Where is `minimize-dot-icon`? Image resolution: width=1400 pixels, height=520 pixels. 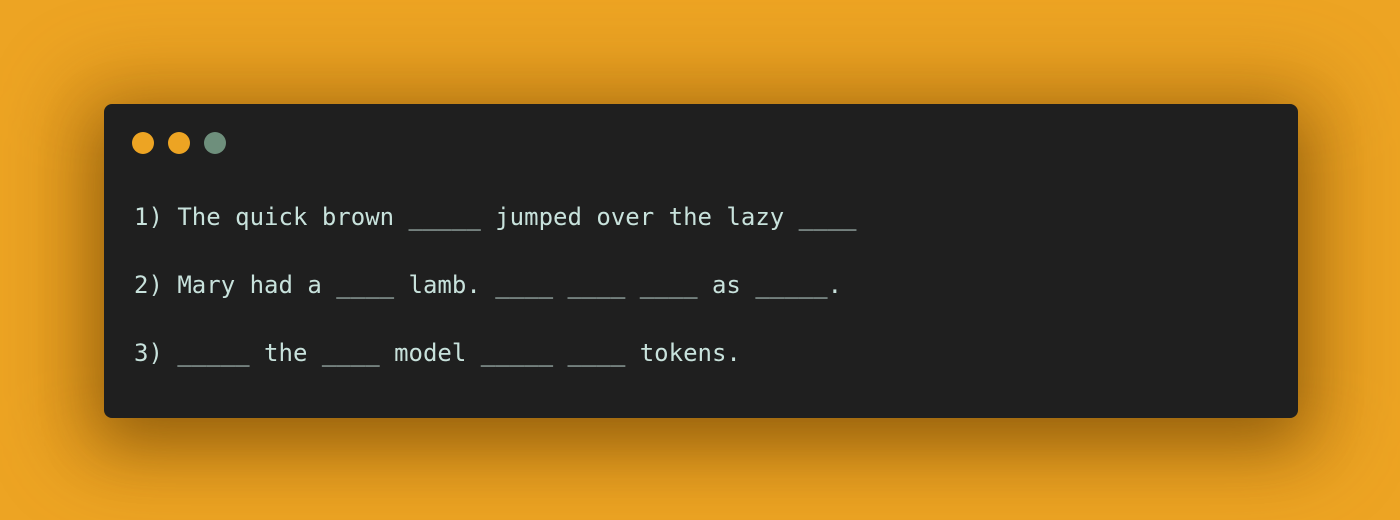 minimize-dot-icon is located at coordinates (179, 143).